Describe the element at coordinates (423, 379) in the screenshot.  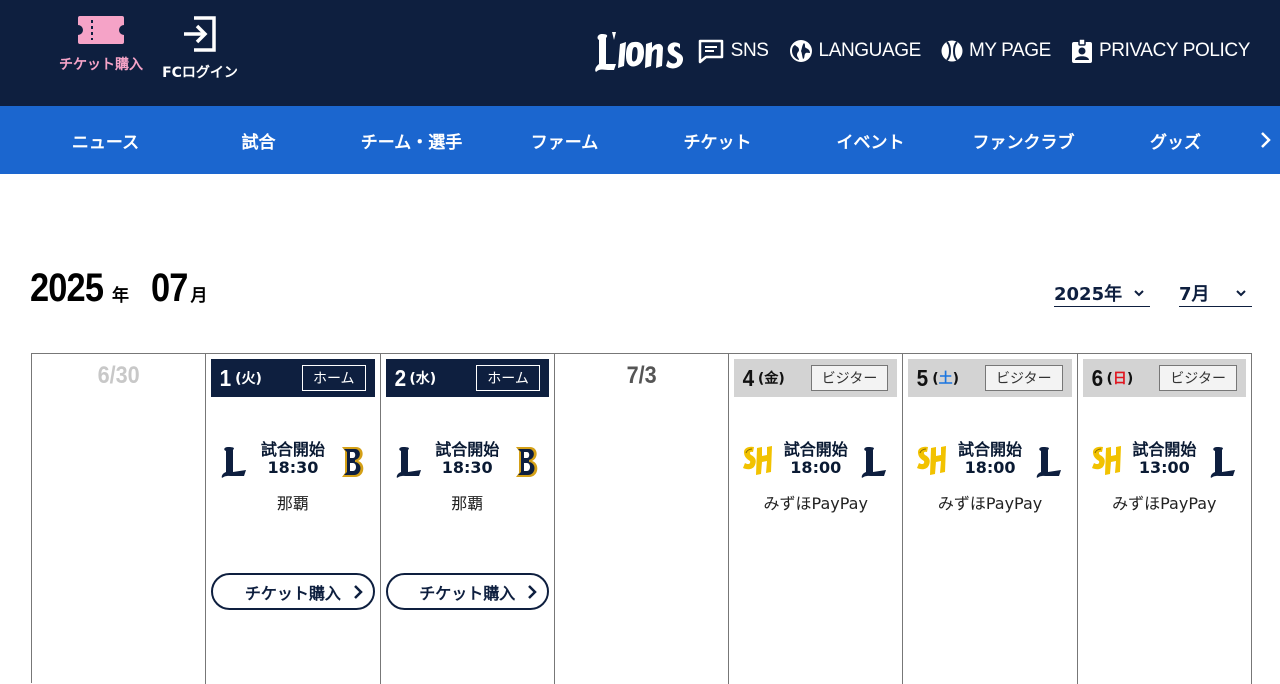
I see `day-of-week: (水)` at that location.